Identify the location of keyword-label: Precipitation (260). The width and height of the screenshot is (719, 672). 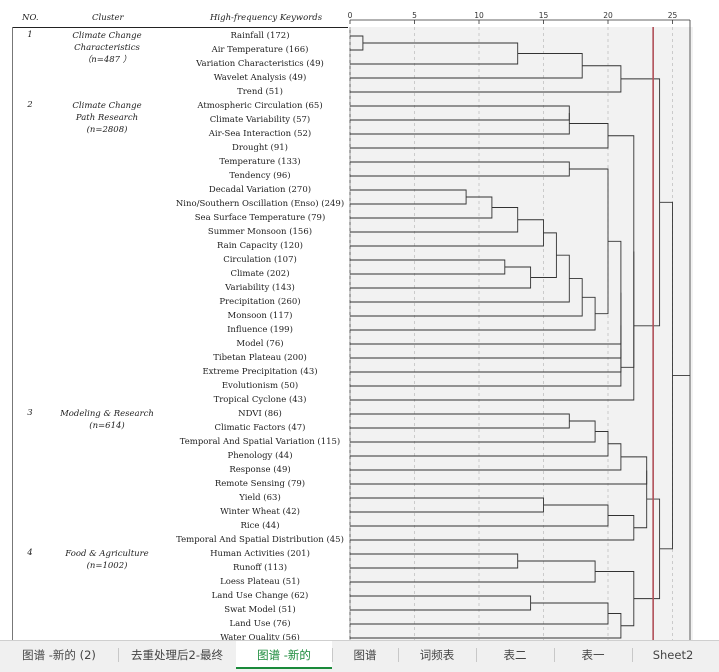
(260, 302).